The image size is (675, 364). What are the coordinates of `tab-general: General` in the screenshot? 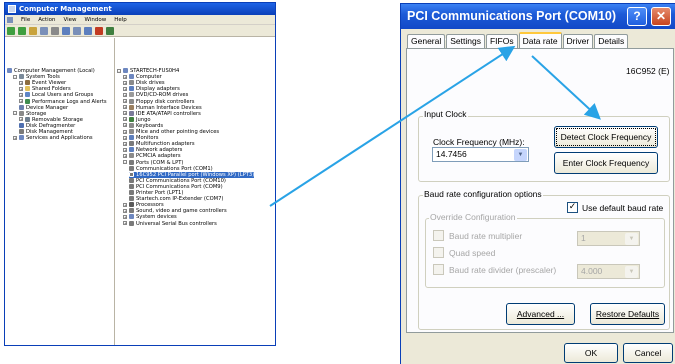 It's located at (426, 41).